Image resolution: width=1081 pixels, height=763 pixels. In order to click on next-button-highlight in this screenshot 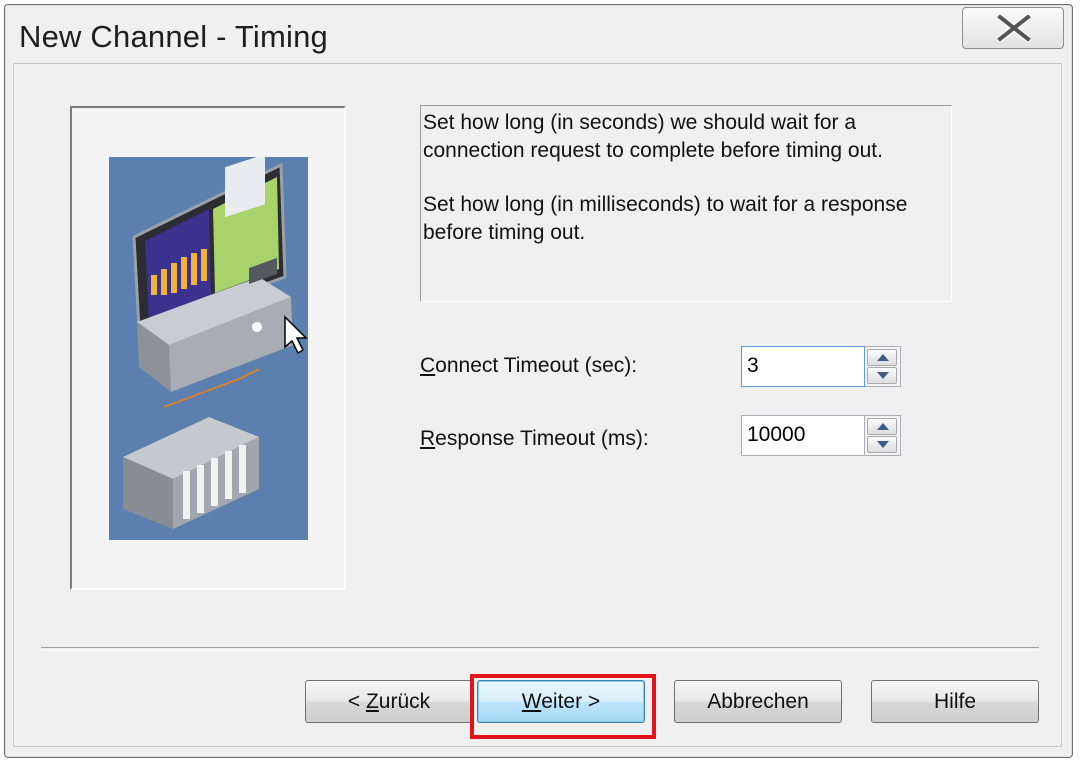, I will do `click(563, 706)`.